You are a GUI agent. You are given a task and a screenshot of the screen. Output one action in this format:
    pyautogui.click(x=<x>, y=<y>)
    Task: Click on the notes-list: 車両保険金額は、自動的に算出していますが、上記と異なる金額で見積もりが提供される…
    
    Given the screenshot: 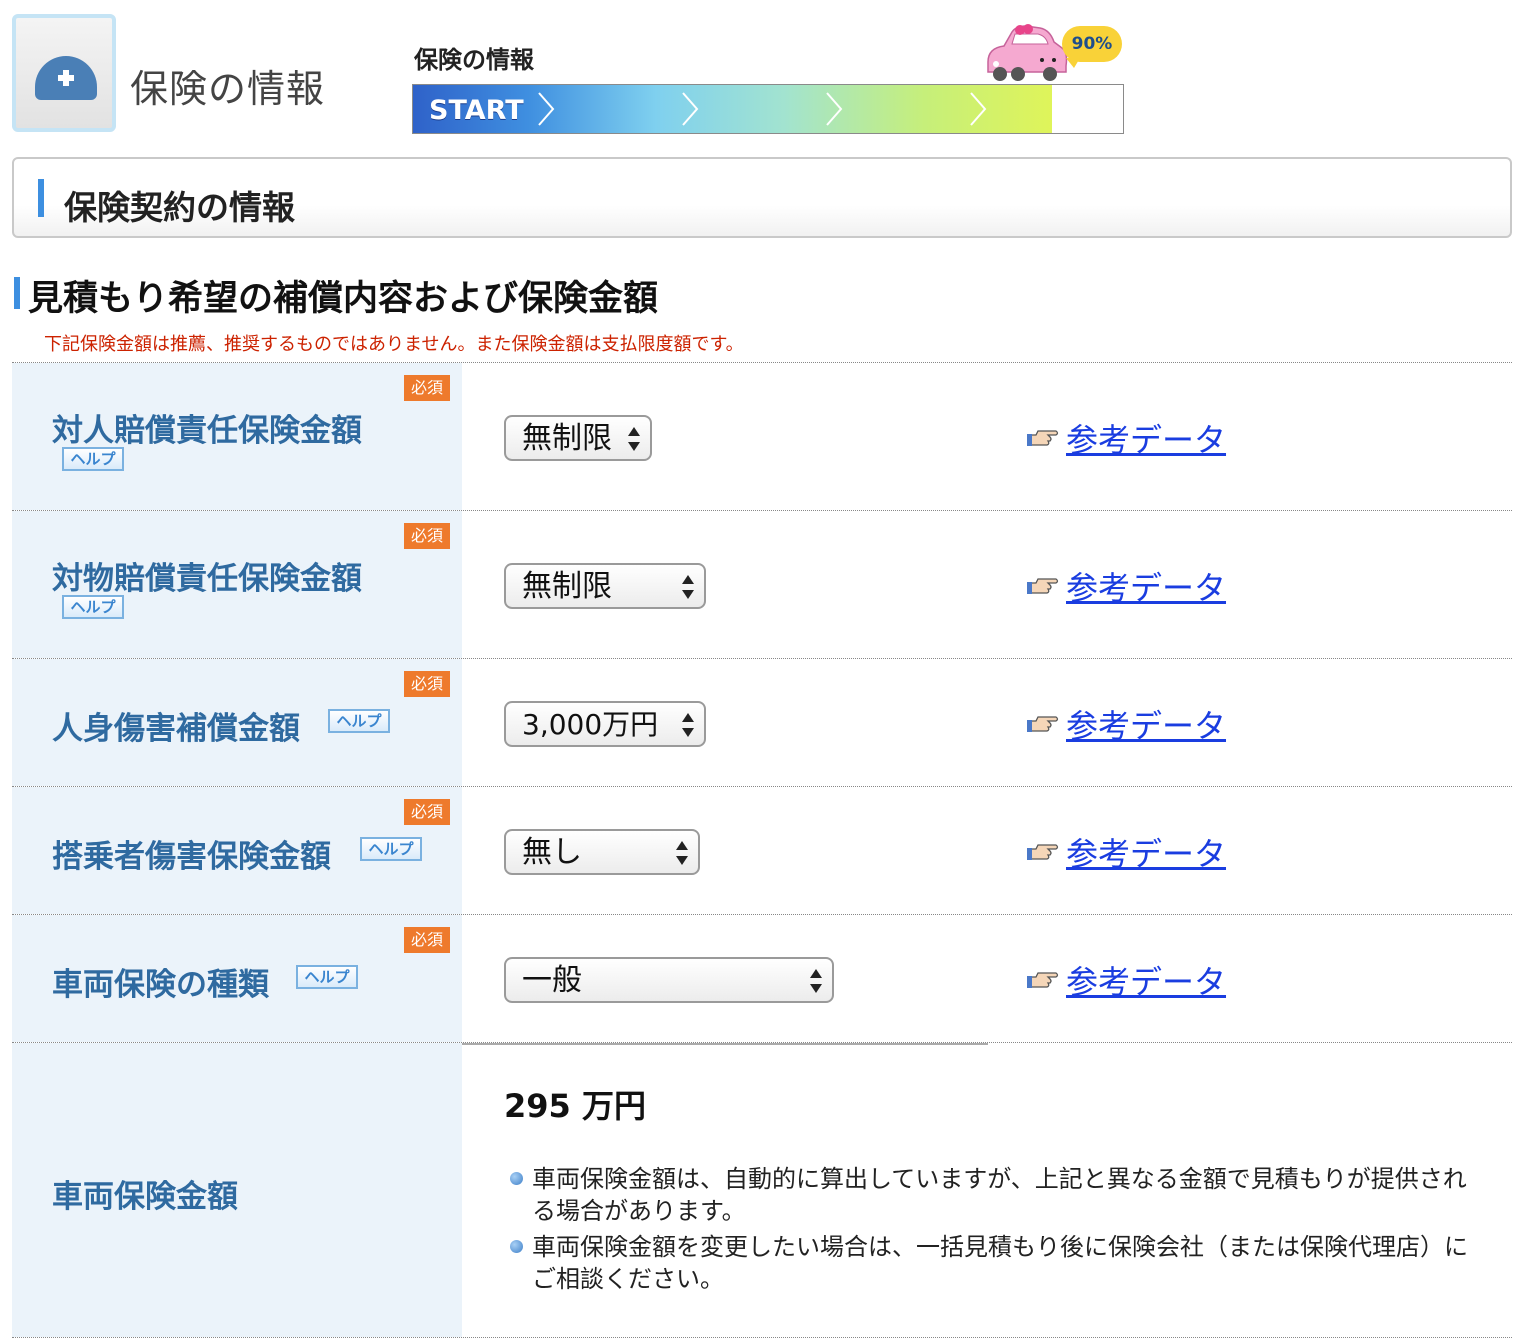 What is the action you would take?
    pyautogui.click(x=1000, y=1231)
    